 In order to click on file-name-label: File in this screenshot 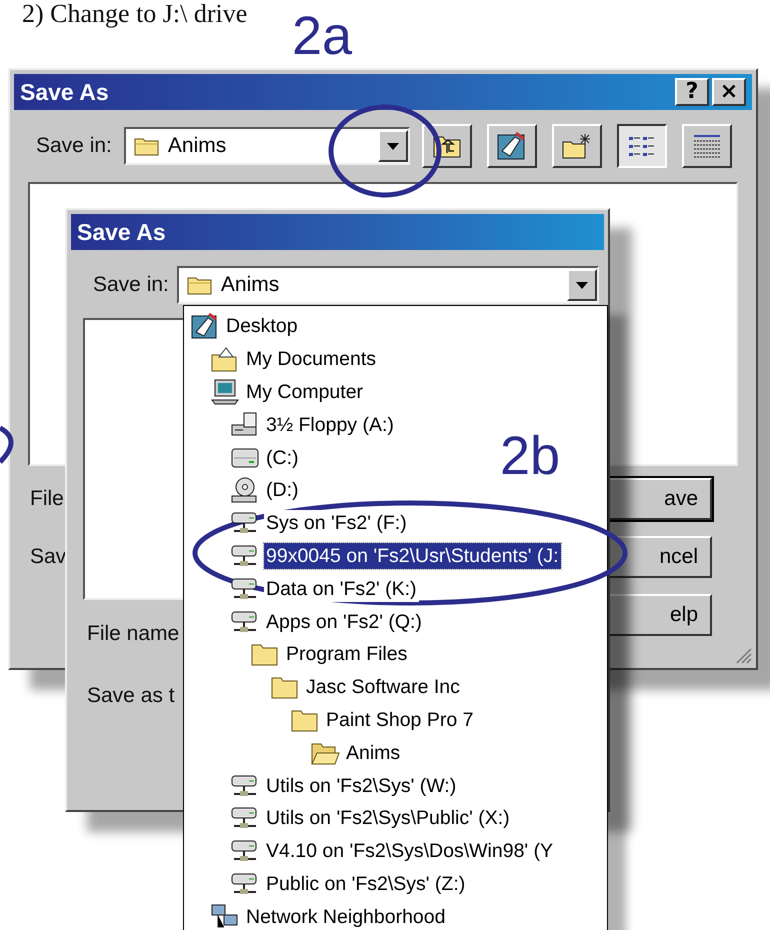, I will do `click(47, 499)`.